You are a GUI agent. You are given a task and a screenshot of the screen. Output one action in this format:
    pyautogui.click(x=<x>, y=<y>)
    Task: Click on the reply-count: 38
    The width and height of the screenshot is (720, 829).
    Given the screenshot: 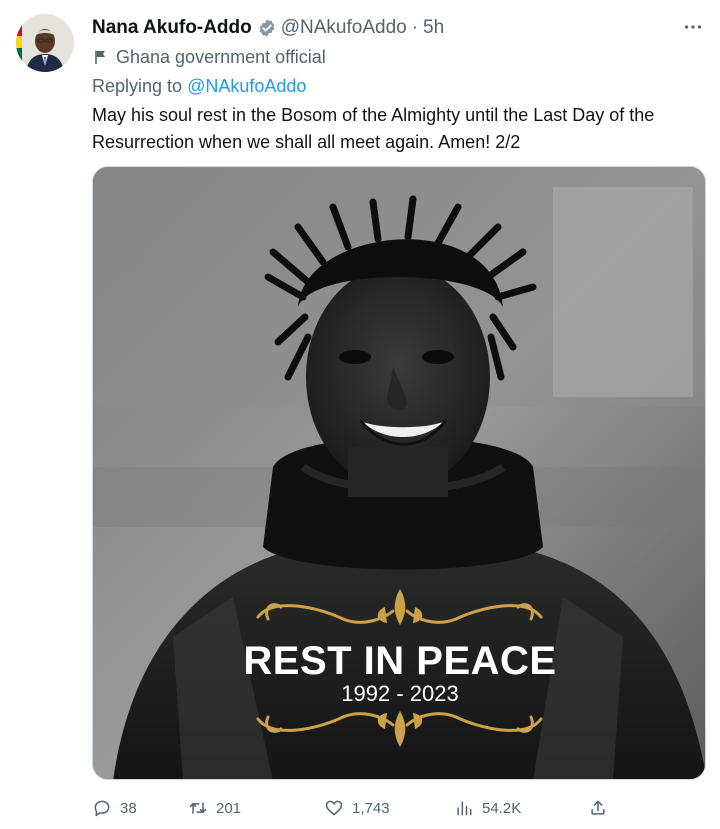 What is the action you would take?
    pyautogui.click(x=128, y=808)
    